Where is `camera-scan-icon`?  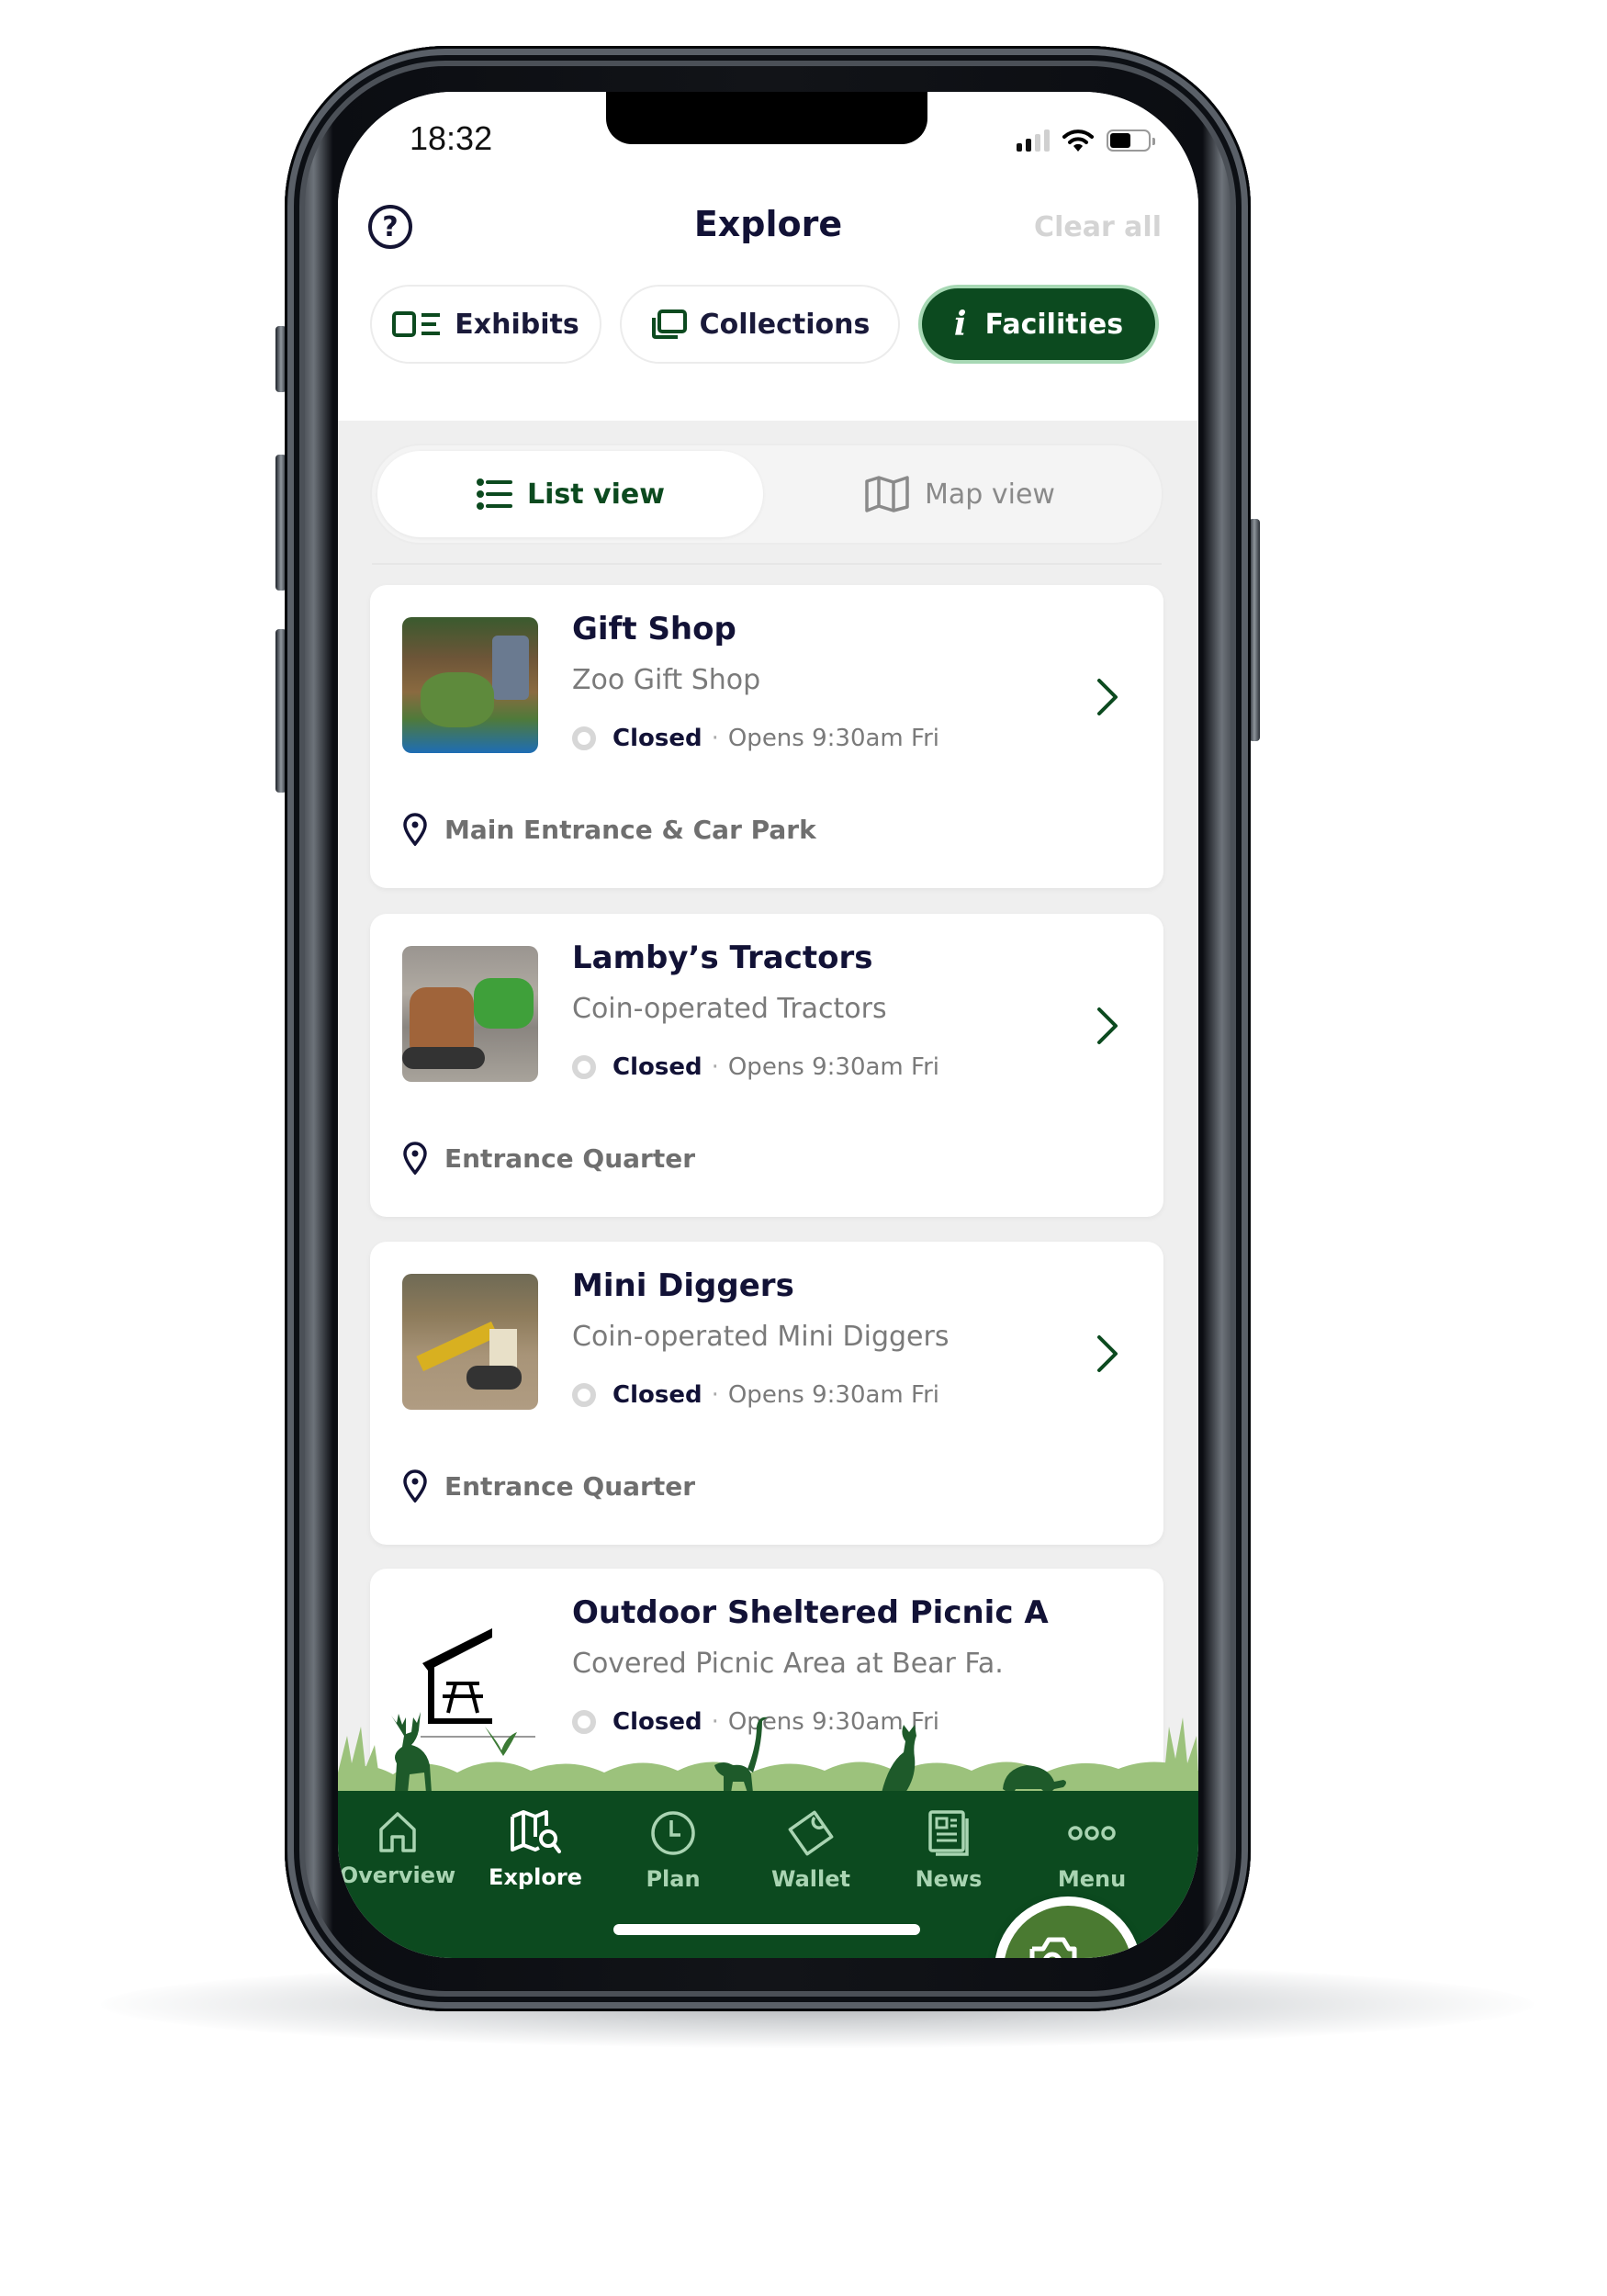
camera-scan-icon is located at coordinates (1053, 1947).